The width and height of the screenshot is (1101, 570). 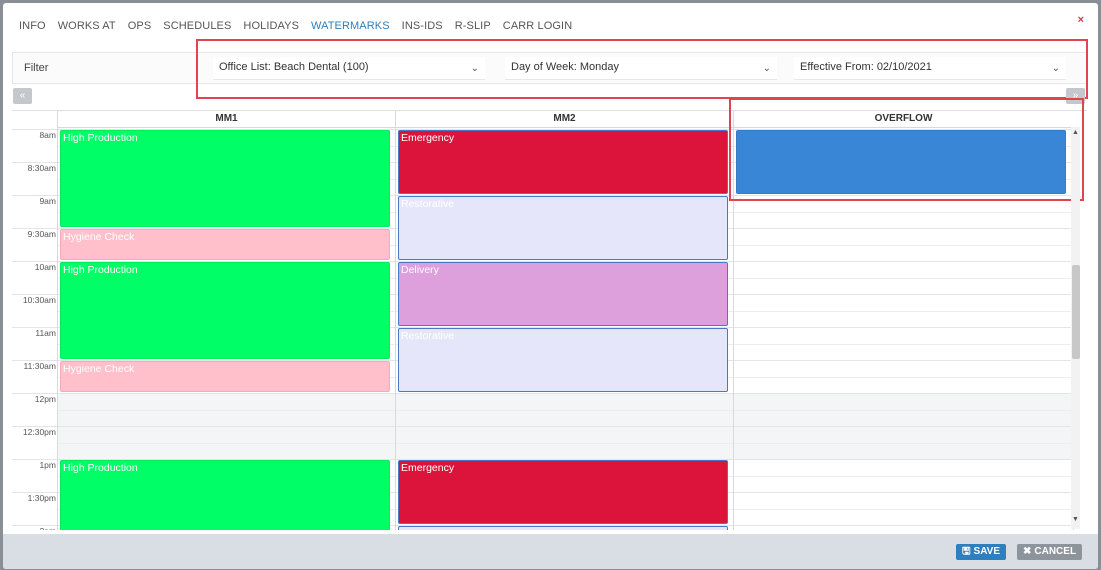 What do you see at coordinates (422, 28) in the screenshot?
I see `tab-ins-ids: INS-IDS` at bounding box center [422, 28].